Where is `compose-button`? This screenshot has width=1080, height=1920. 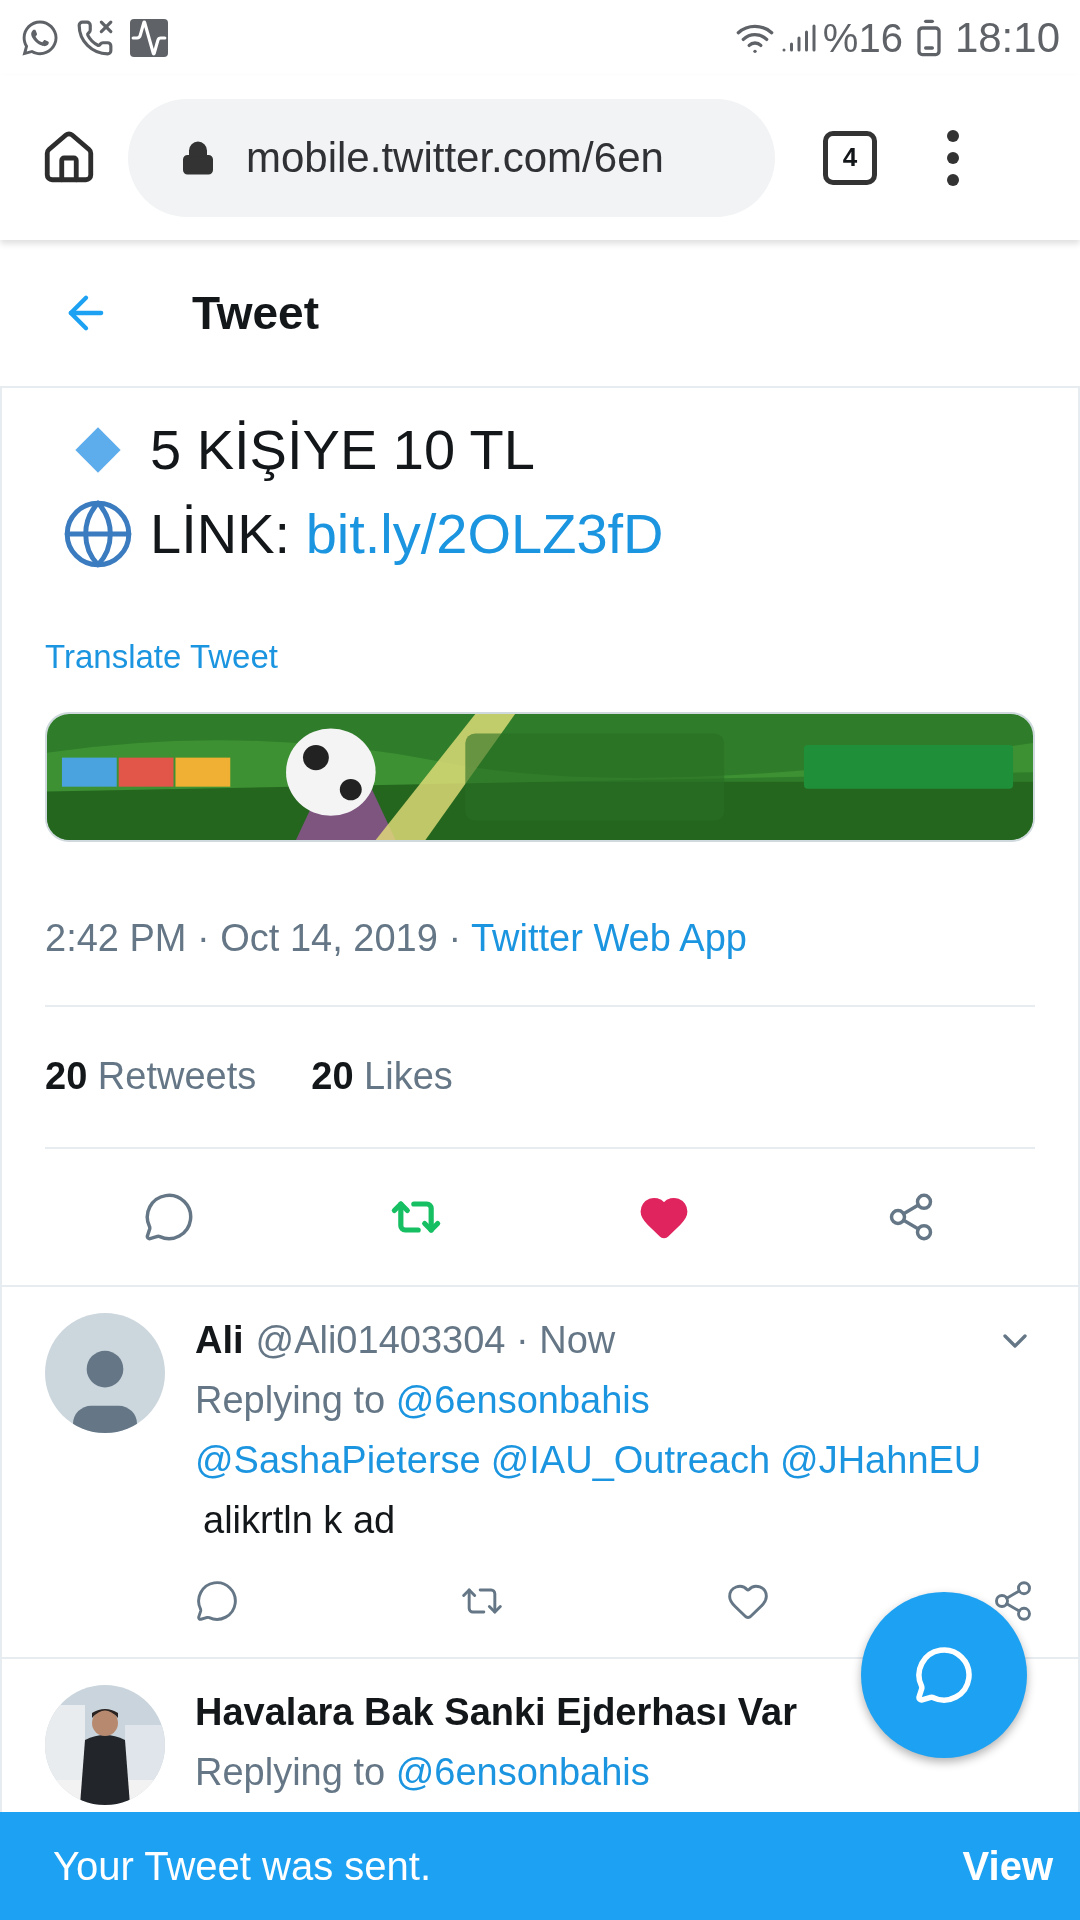
compose-button is located at coordinates (944, 1675).